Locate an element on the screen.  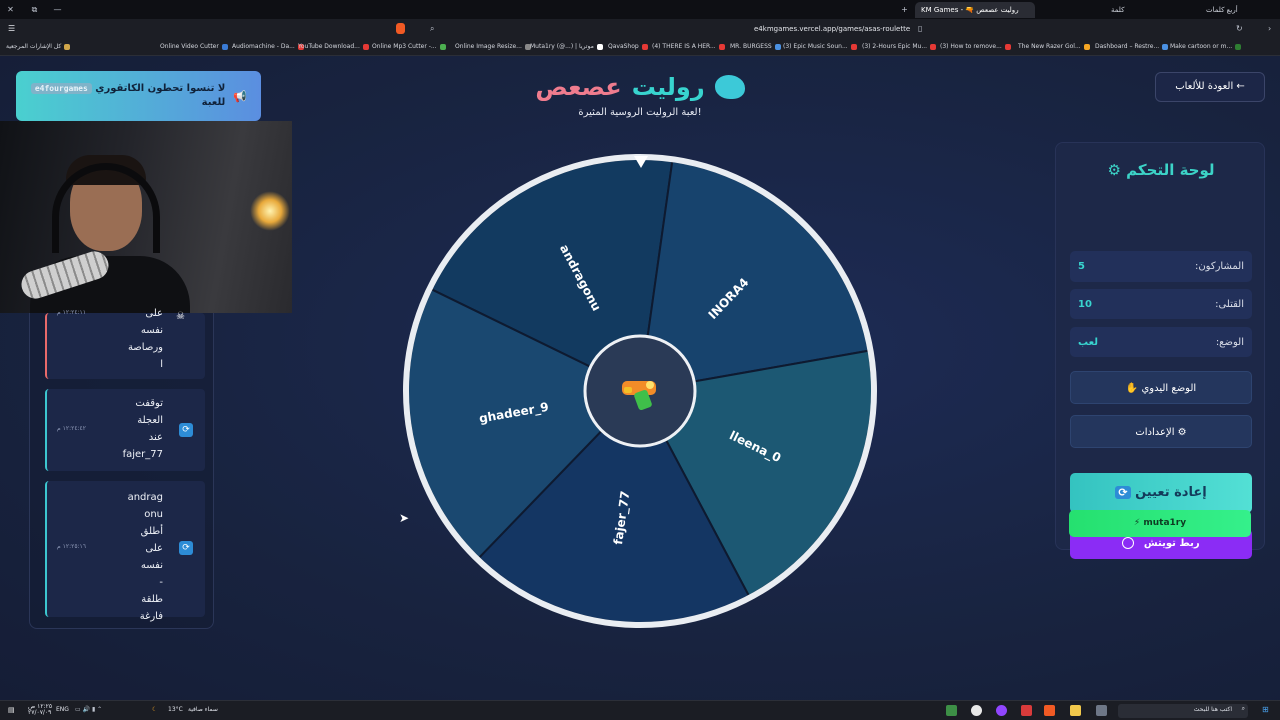
start-icon: ⊞ is located at coordinates (1265, 709).